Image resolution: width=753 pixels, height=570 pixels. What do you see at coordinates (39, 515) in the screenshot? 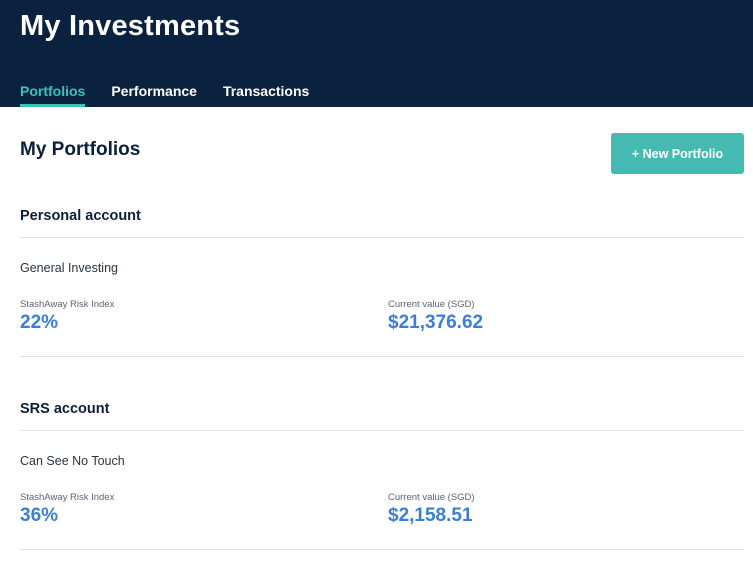
I see `risk-index-value: 36%` at bounding box center [39, 515].